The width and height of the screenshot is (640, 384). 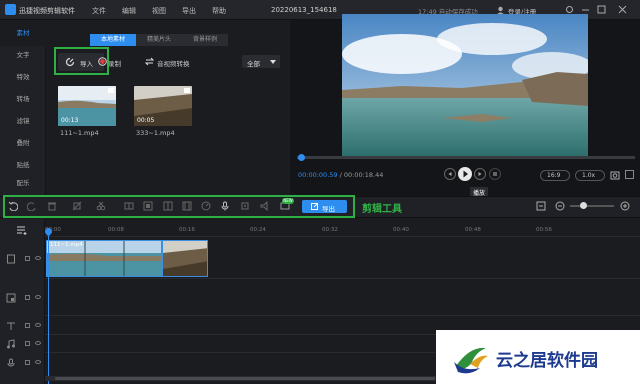 I want to click on aspect-select: 16:9, so click(x=555, y=175).